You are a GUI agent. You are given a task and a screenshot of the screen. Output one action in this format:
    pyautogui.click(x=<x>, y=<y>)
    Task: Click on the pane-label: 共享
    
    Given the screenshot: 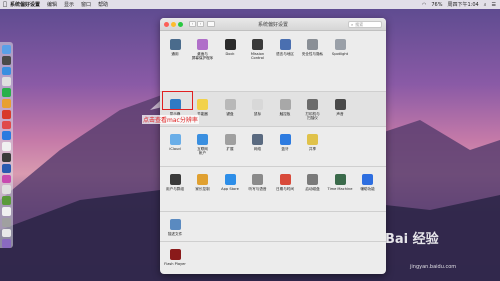 What is the action you would take?
    pyautogui.click(x=312, y=149)
    